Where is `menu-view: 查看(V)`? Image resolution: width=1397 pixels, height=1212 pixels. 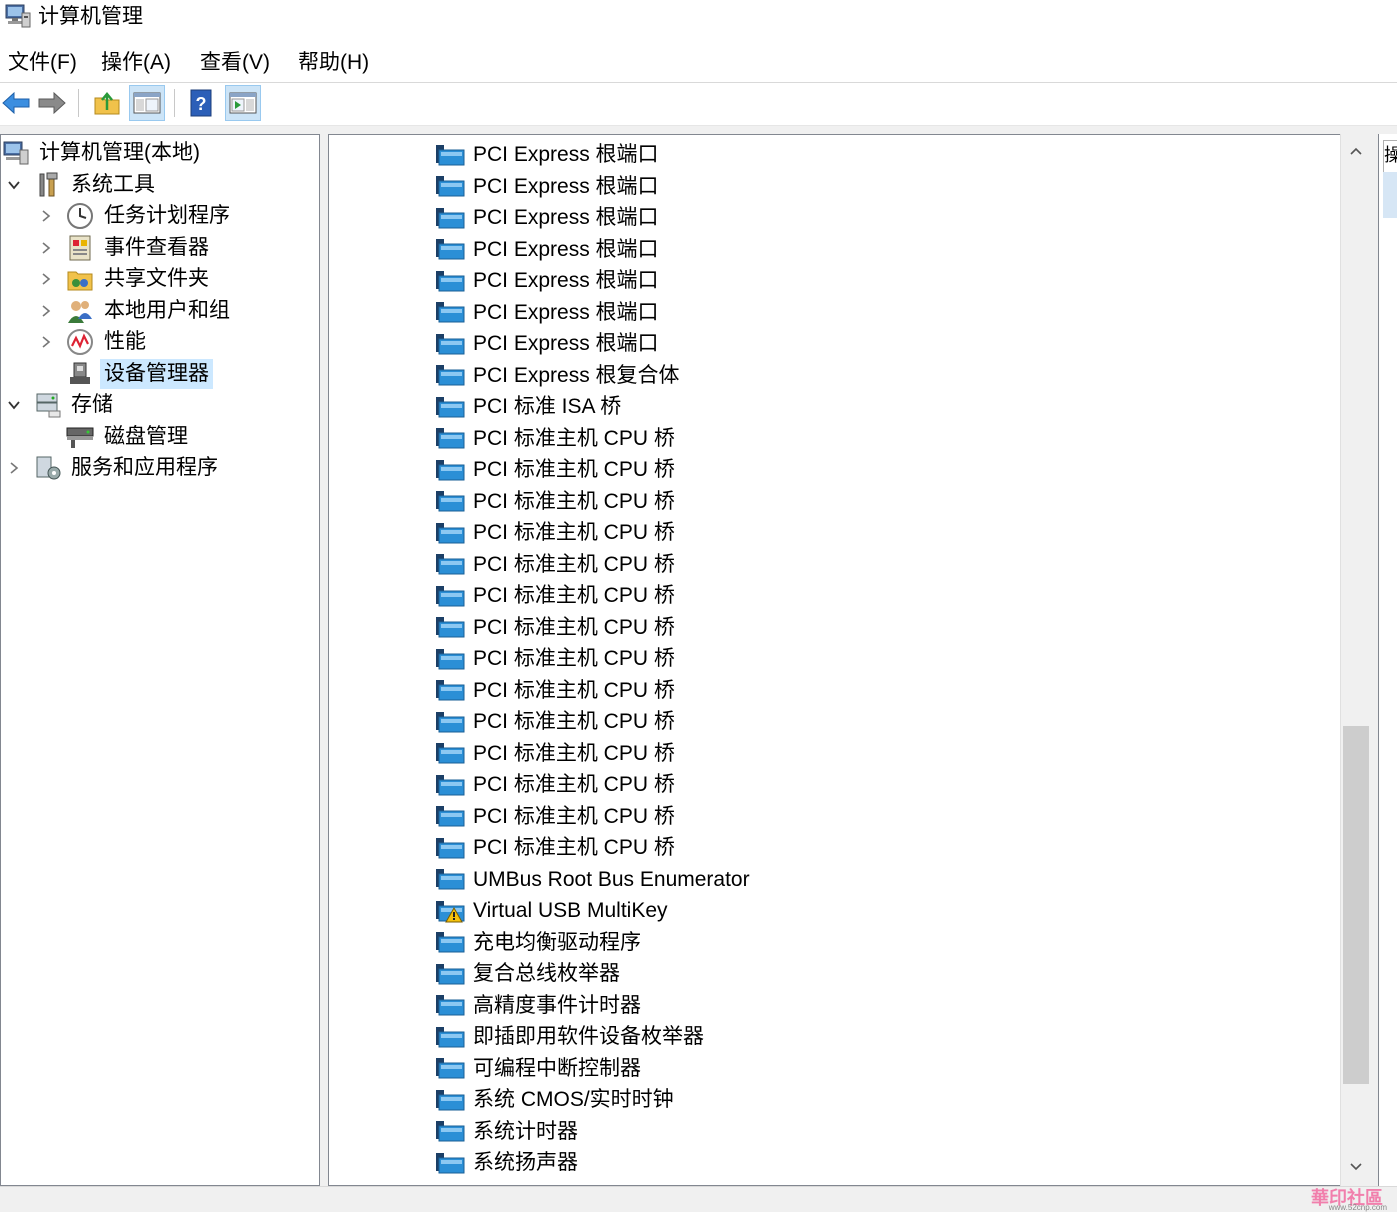 menu-view: 查看(V) is located at coordinates (235, 63).